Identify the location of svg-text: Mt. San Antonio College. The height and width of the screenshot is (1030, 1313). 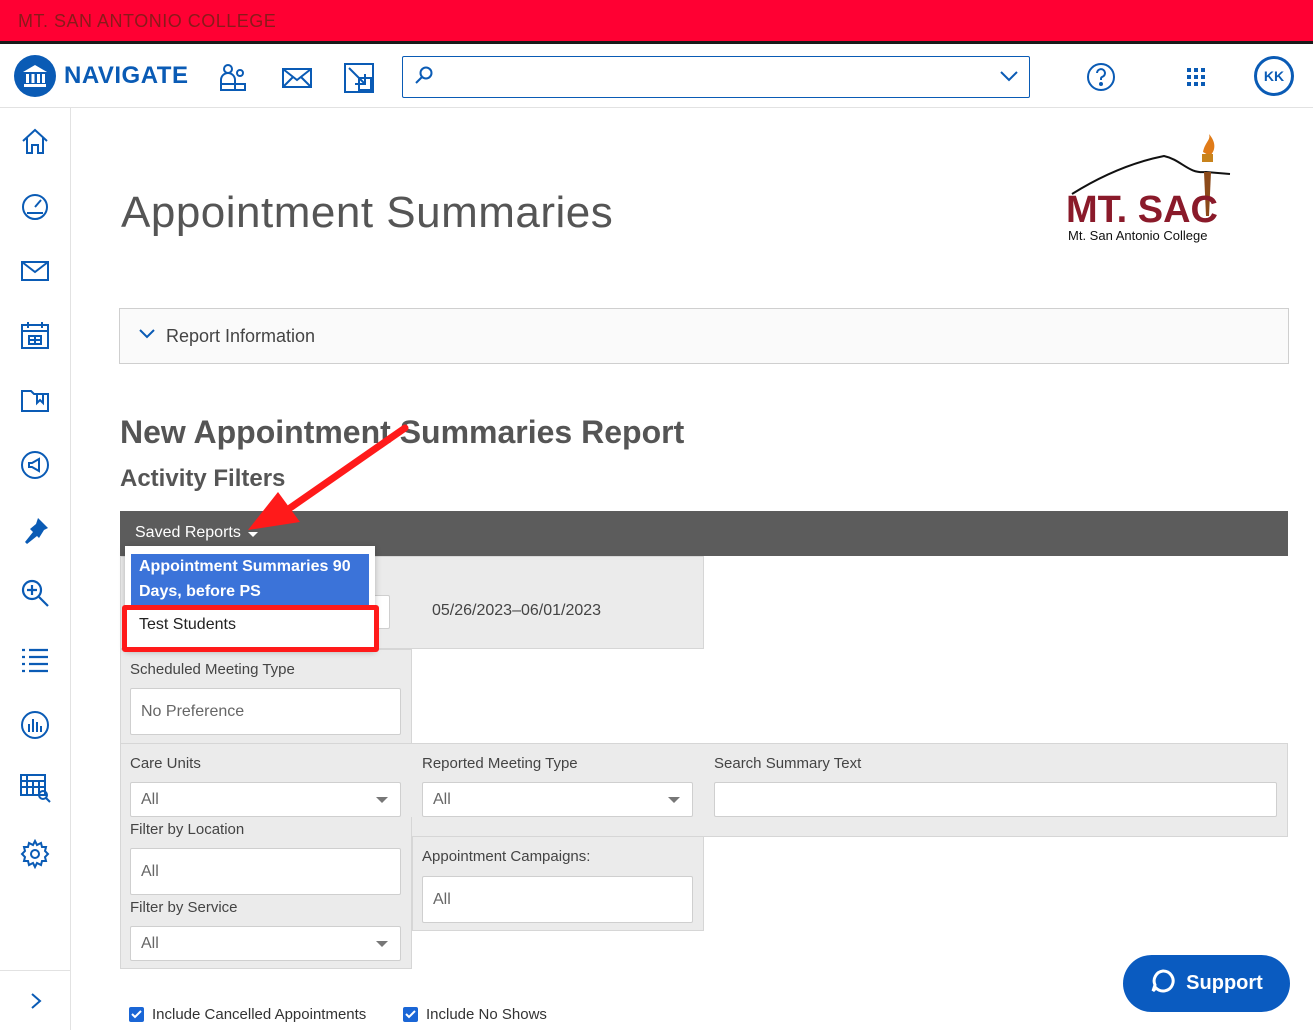
(1137, 235).